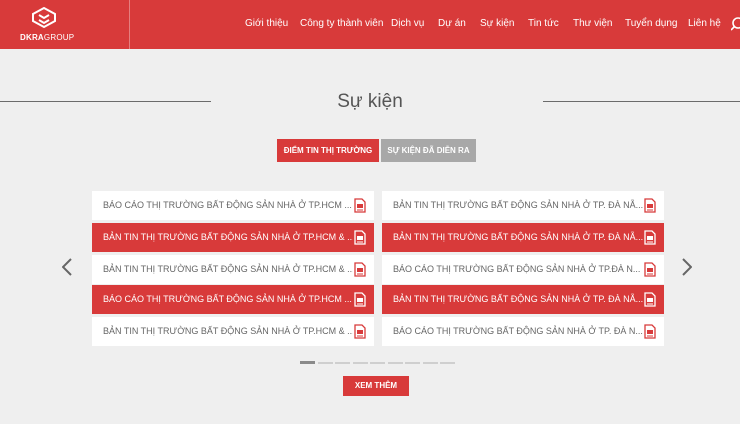  What do you see at coordinates (704, 23) in the screenshot?
I see `nav-item-lien-he: Liên hệ` at bounding box center [704, 23].